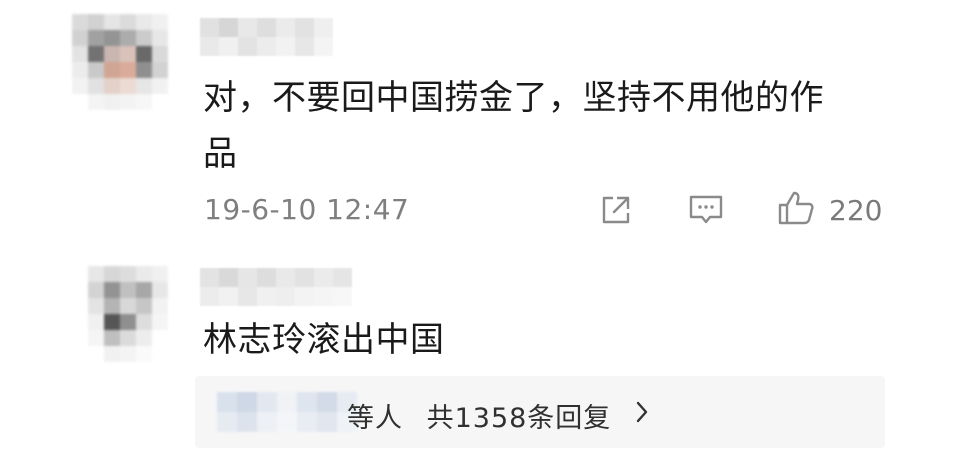 The height and width of the screenshot is (453, 960). What do you see at coordinates (519, 418) in the screenshot?
I see `reply-count: 共1358条回复` at bounding box center [519, 418].